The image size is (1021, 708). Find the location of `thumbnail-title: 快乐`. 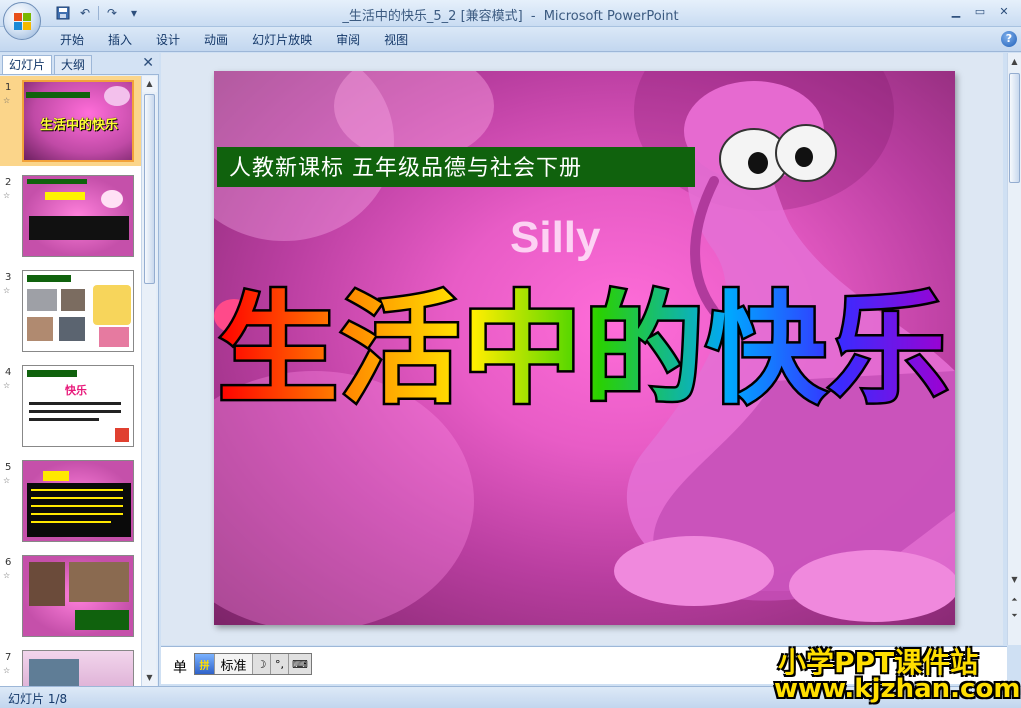

thumbnail-title: 快乐 is located at coordinates (76, 390).